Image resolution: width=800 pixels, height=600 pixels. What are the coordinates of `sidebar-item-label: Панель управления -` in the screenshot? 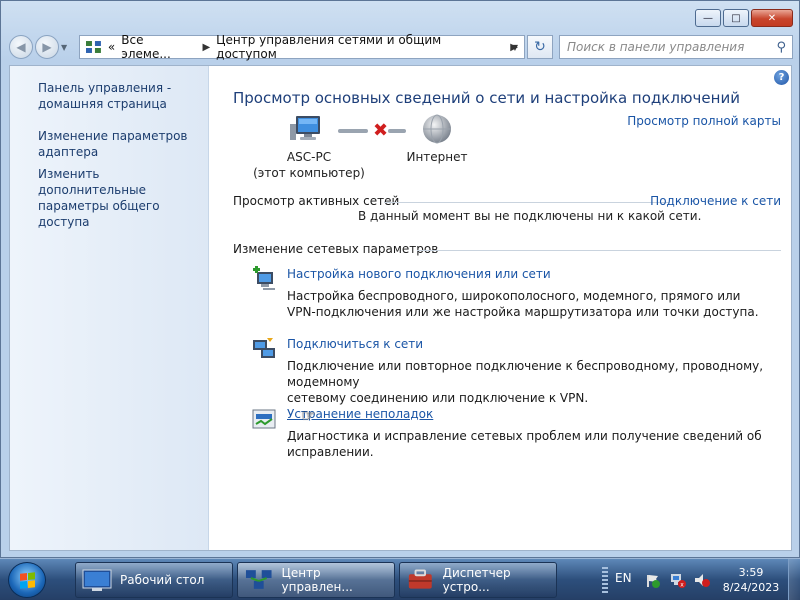 It's located at (105, 88).